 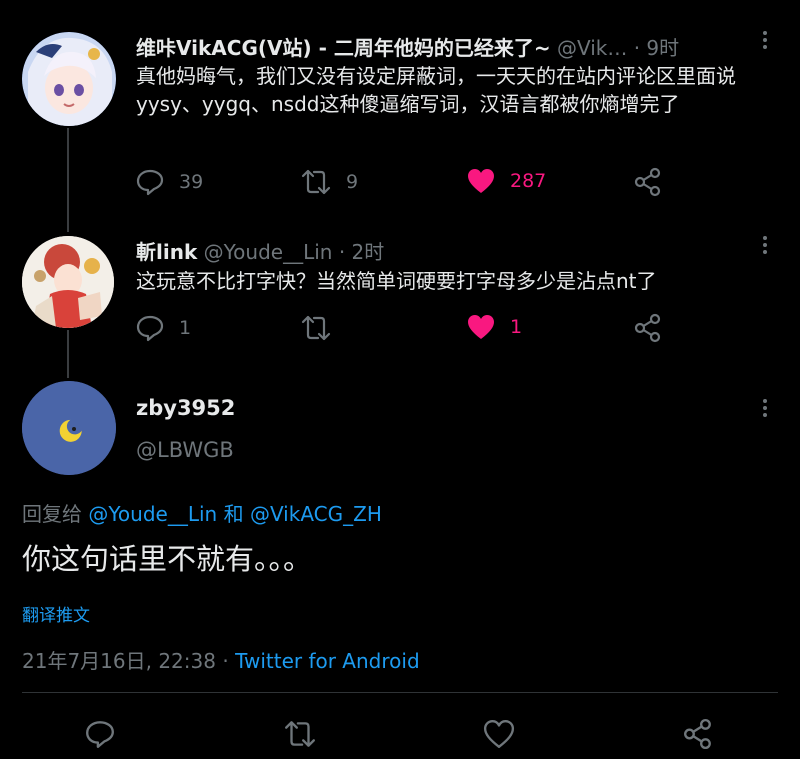 I want to click on like-button: 1, so click(x=494, y=327).